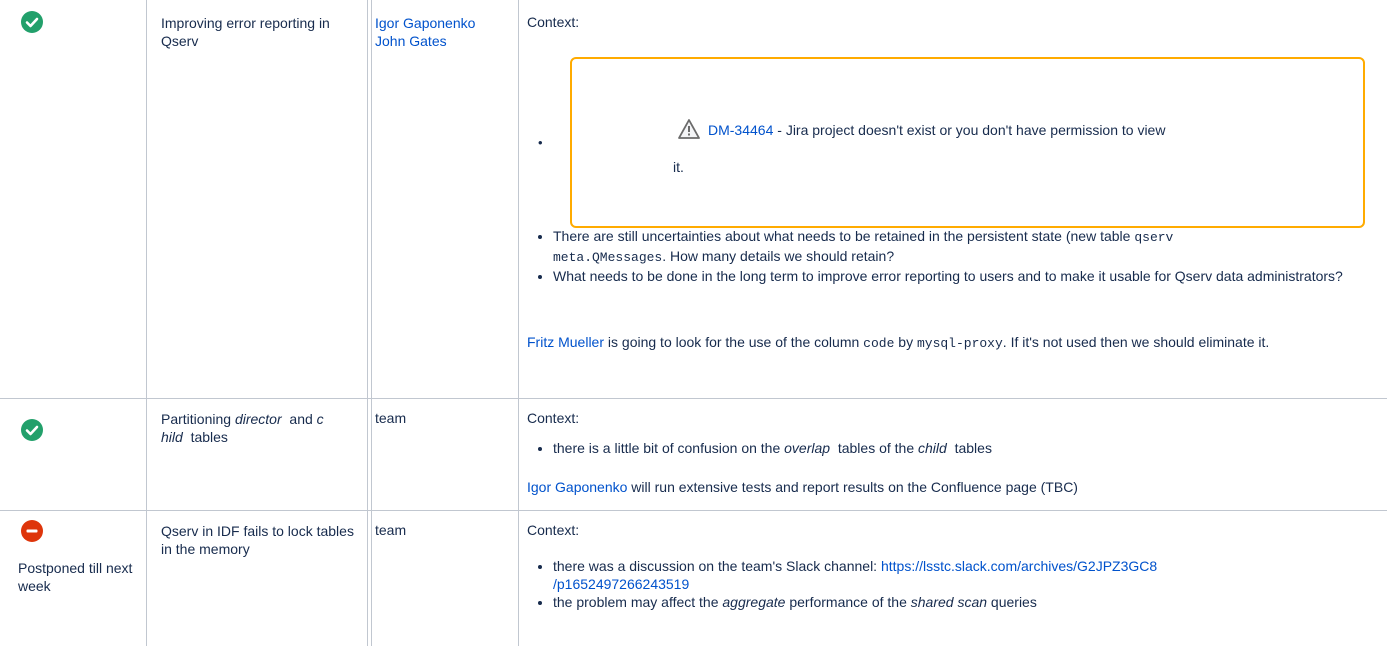 This screenshot has height=646, width=1387. What do you see at coordinates (75, 577) in the screenshot?
I see `status-note: Postponed till next week` at bounding box center [75, 577].